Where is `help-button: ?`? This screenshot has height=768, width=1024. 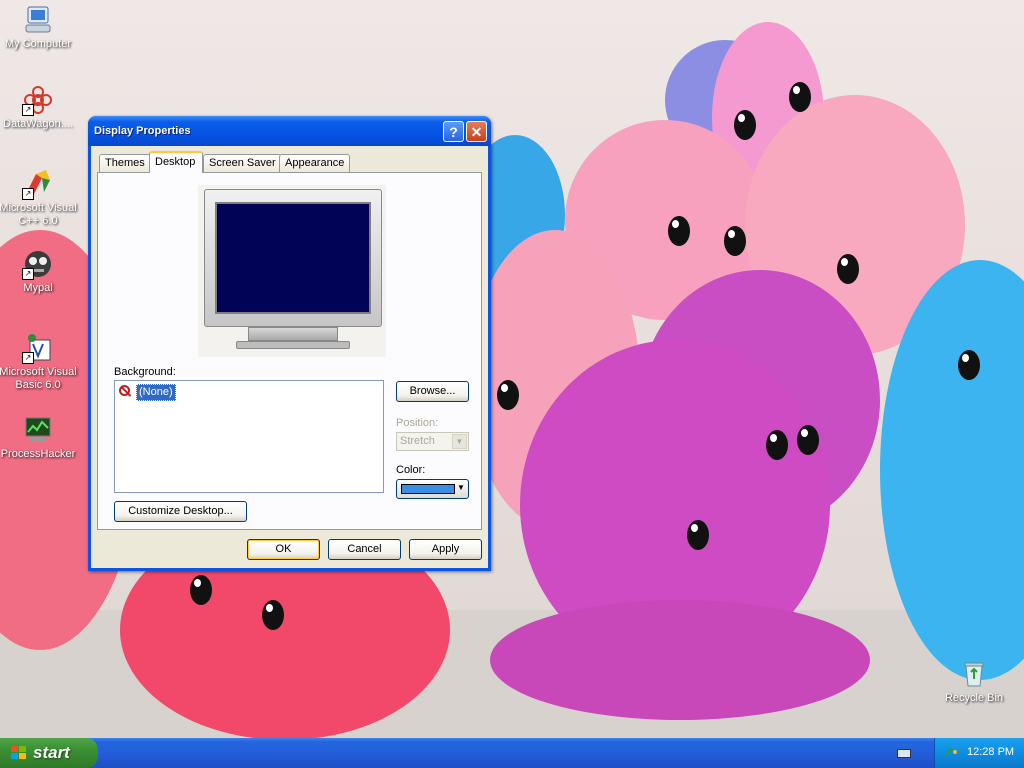 help-button: ? is located at coordinates (453, 131).